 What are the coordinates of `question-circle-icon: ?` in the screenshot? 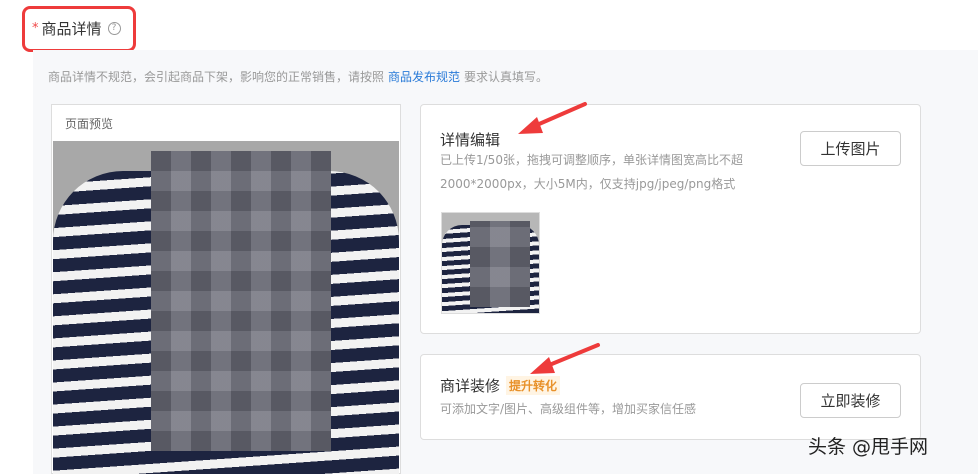 It's located at (114, 28).